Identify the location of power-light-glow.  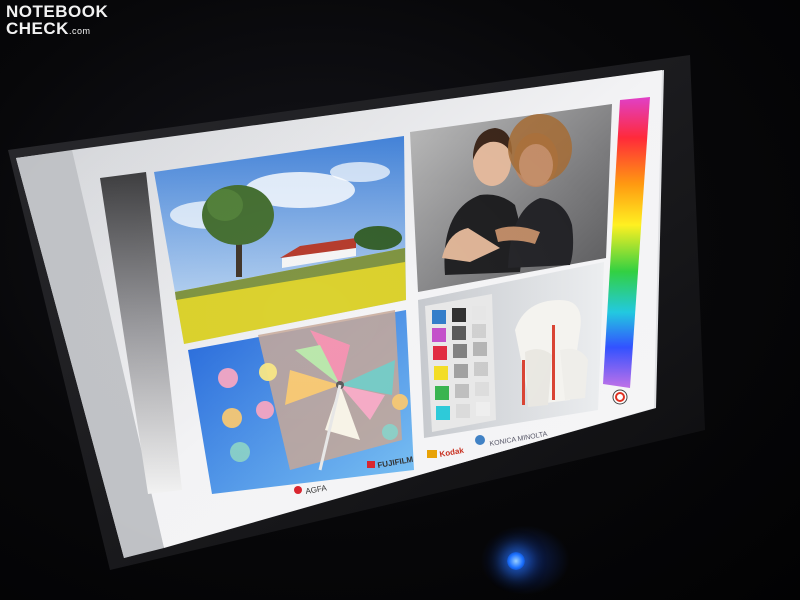
(525, 560).